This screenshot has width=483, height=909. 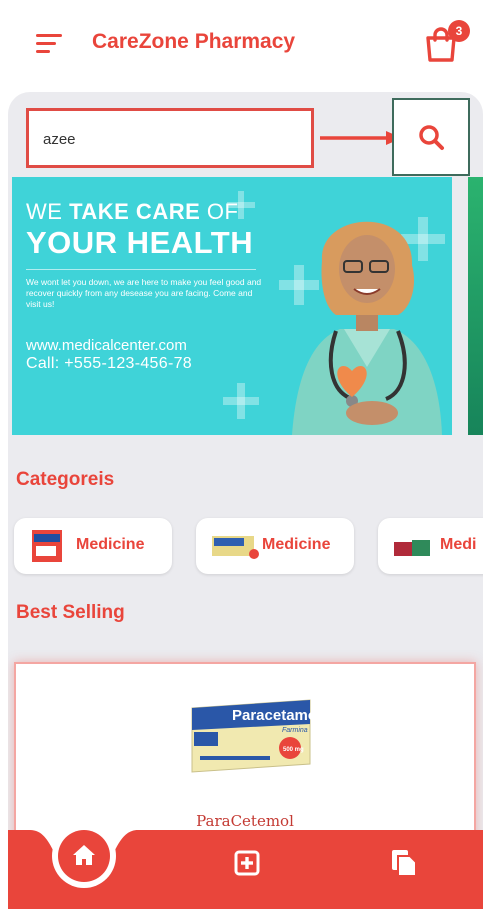 I want to click on top-app-bar: CareZone Pharmacy 3, so click(x=241, y=46).